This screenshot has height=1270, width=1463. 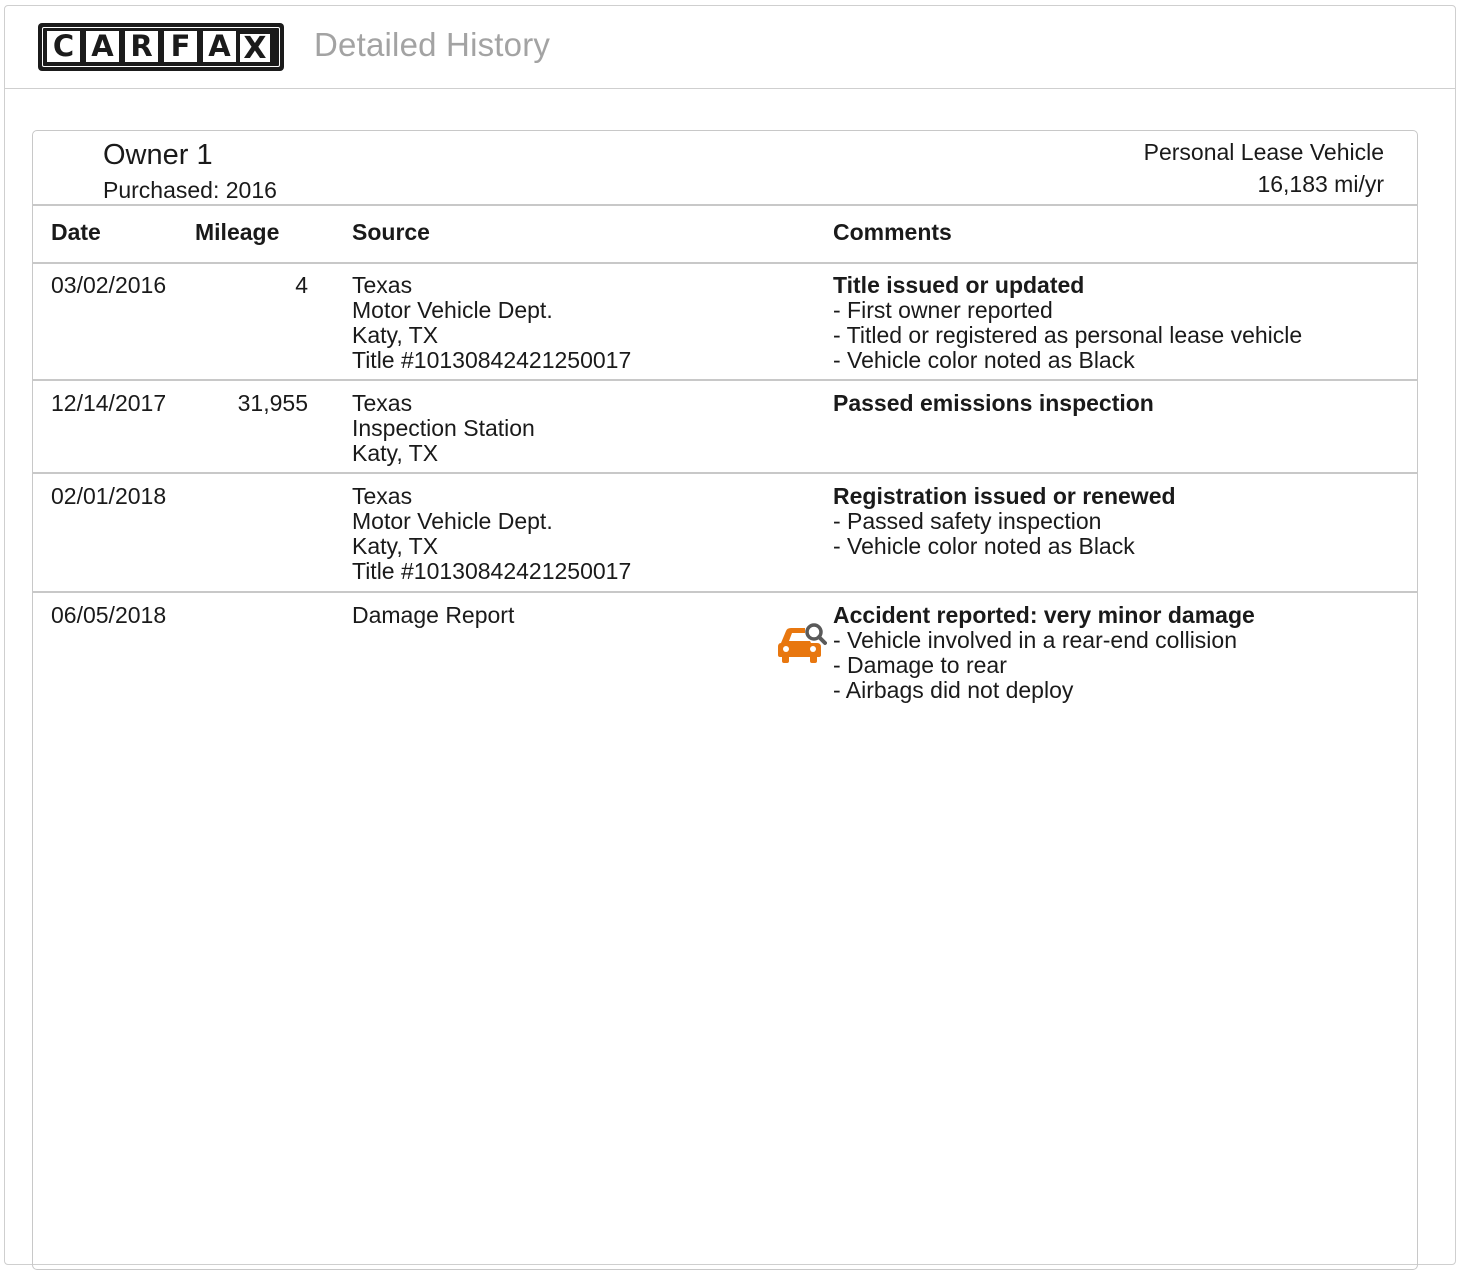 I want to click on top-bar: C A R F A X Detailed History, so click(x=730, y=47).